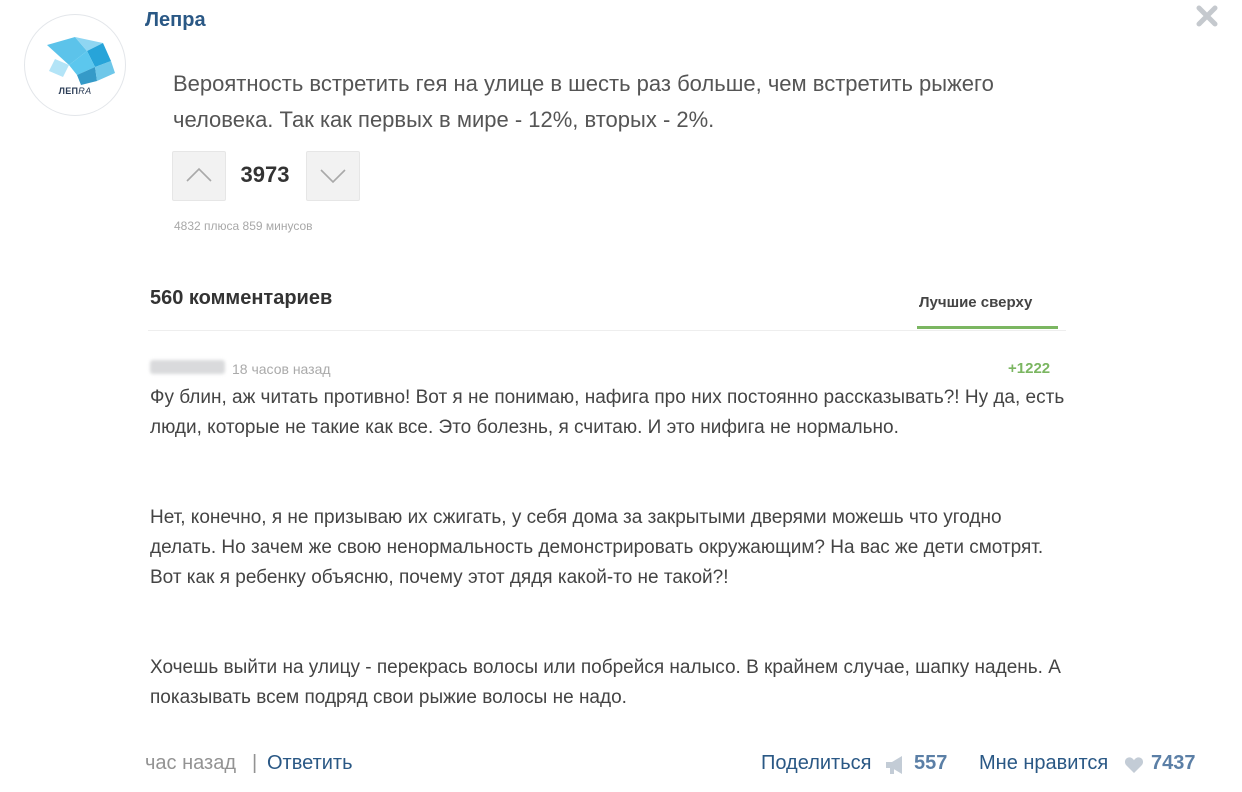  Describe the element at coordinates (243, 226) in the screenshot. I see `rating-detail: 4832 плюса 859 минусов` at that location.